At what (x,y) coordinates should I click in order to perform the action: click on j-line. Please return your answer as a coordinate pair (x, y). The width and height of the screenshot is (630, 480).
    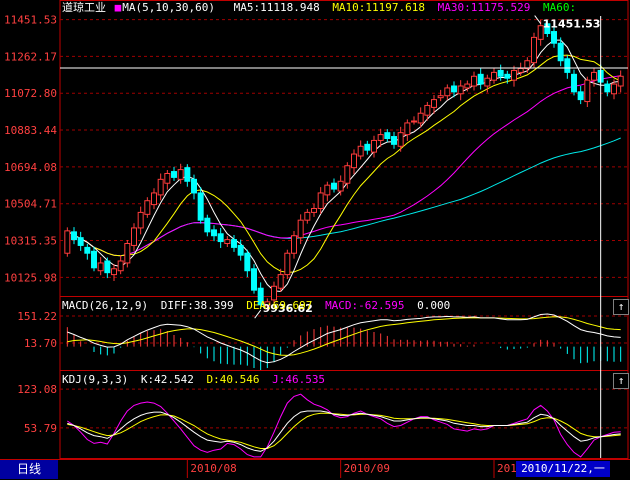
    Looking at the image, I should click on (344, 425).